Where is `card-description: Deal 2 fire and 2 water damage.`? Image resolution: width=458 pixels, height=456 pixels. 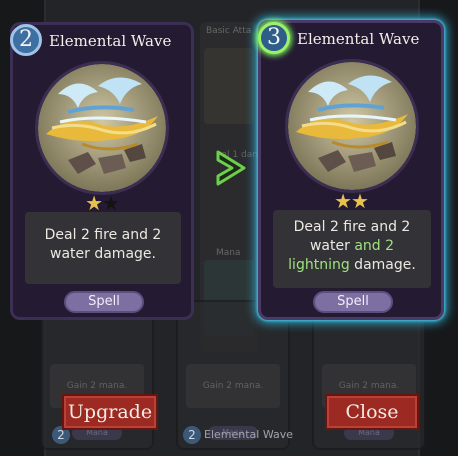 card-description: Deal 2 fire and 2 water damage. is located at coordinates (103, 248).